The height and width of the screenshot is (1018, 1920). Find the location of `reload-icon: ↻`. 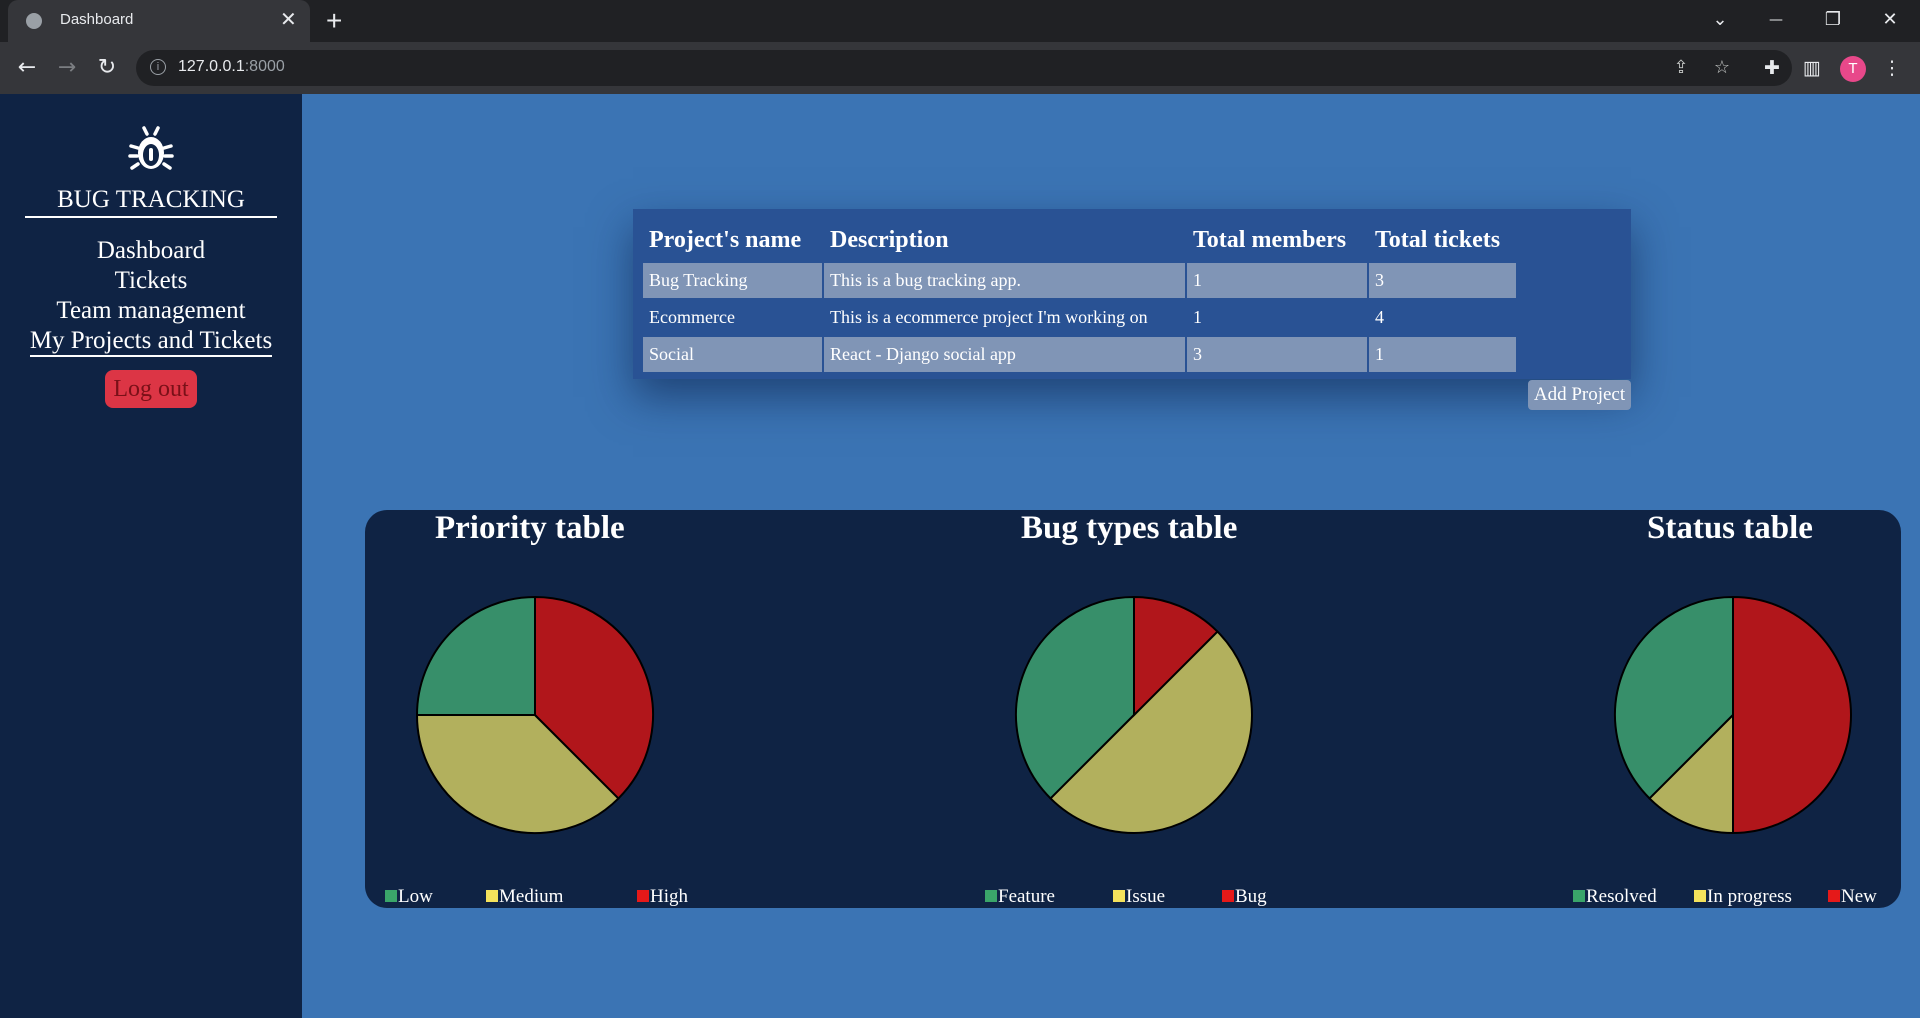

reload-icon: ↻ is located at coordinates (107, 68).